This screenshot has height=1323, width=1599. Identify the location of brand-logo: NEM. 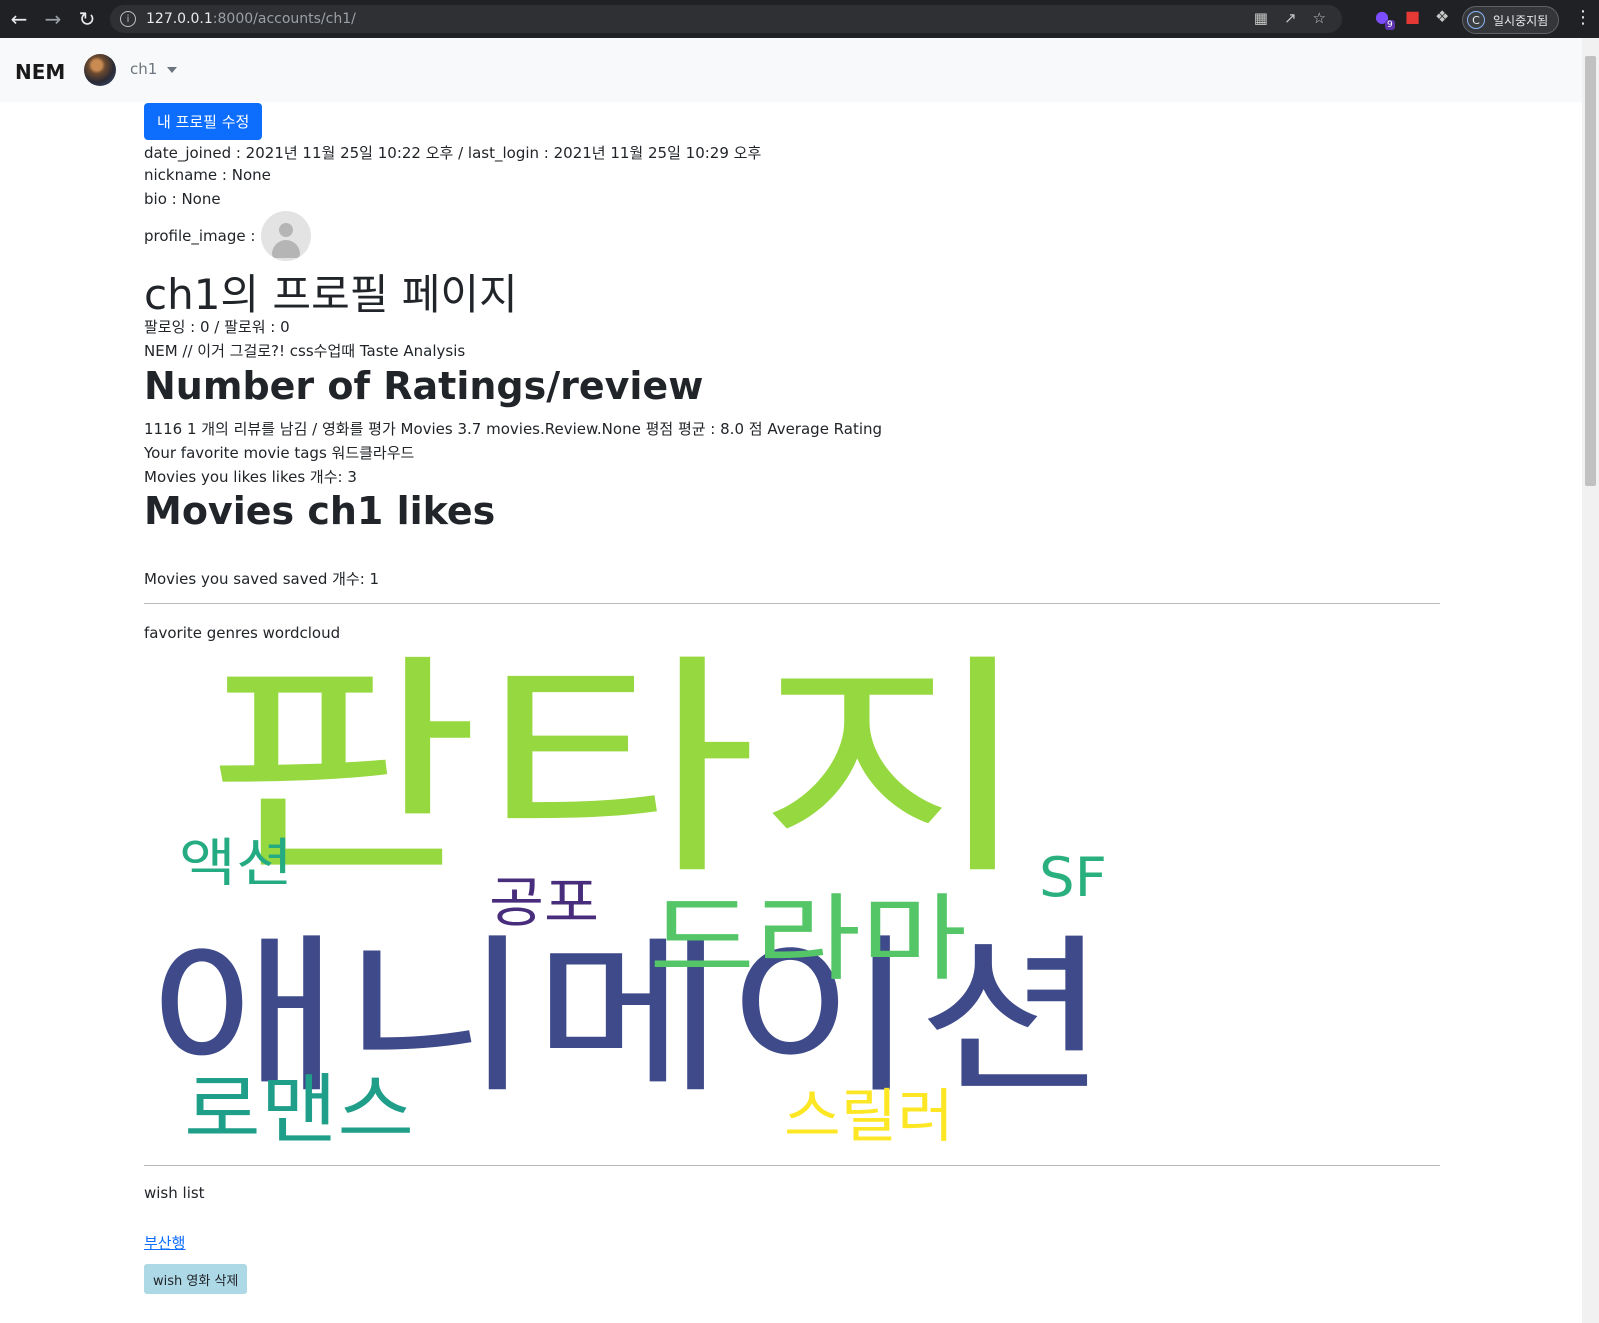
(40, 72).